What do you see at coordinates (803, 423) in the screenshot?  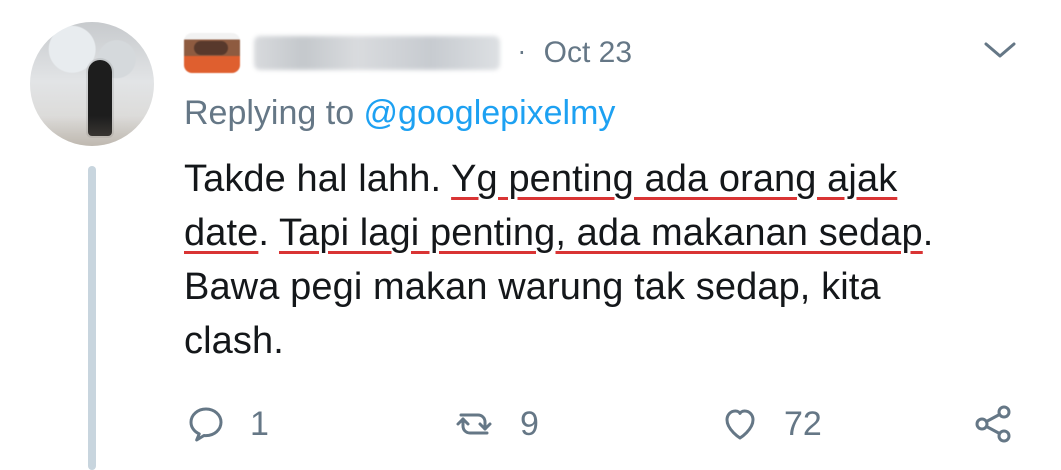 I see `like-count: 72` at bounding box center [803, 423].